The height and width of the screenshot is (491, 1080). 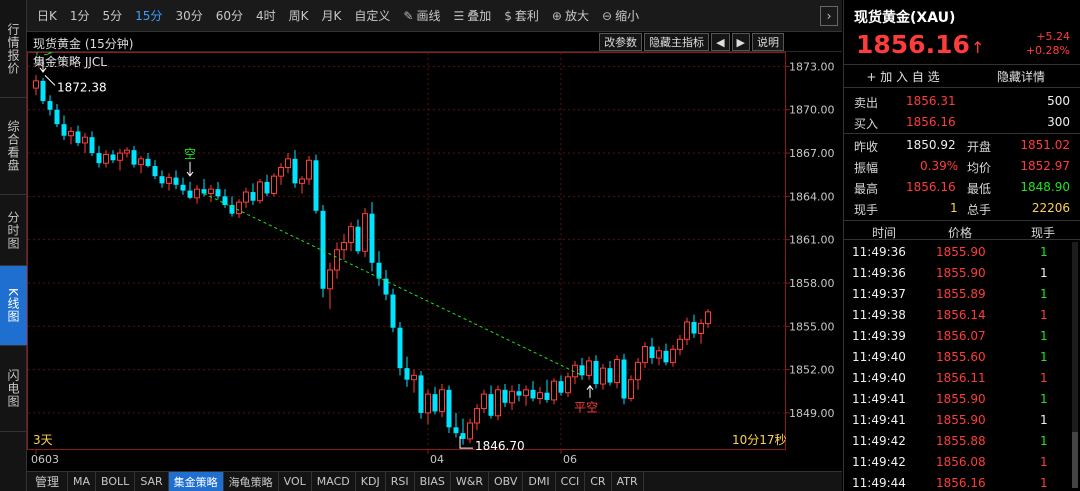 I want to click on tick-scrollbar, so click(x=1075, y=365).